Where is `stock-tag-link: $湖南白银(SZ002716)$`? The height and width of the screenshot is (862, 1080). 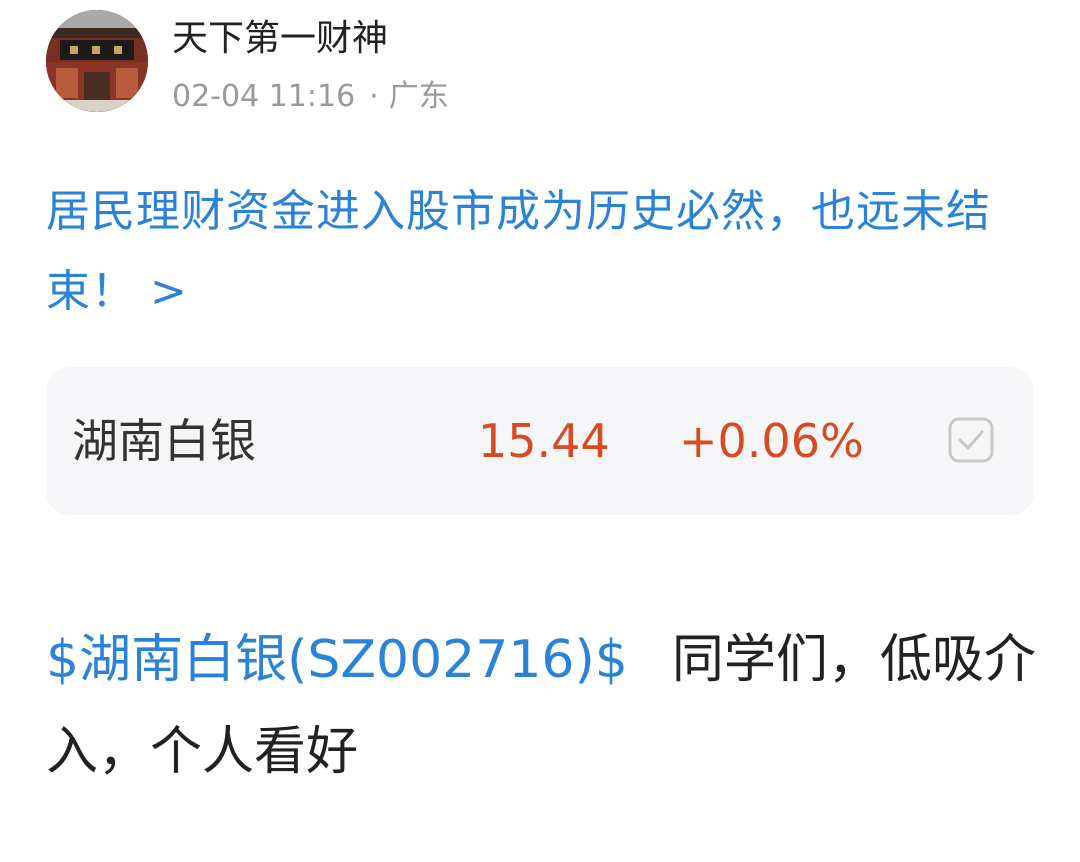
stock-tag-link: $湖南白银(SZ002716)$ is located at coordinates (337, 660).